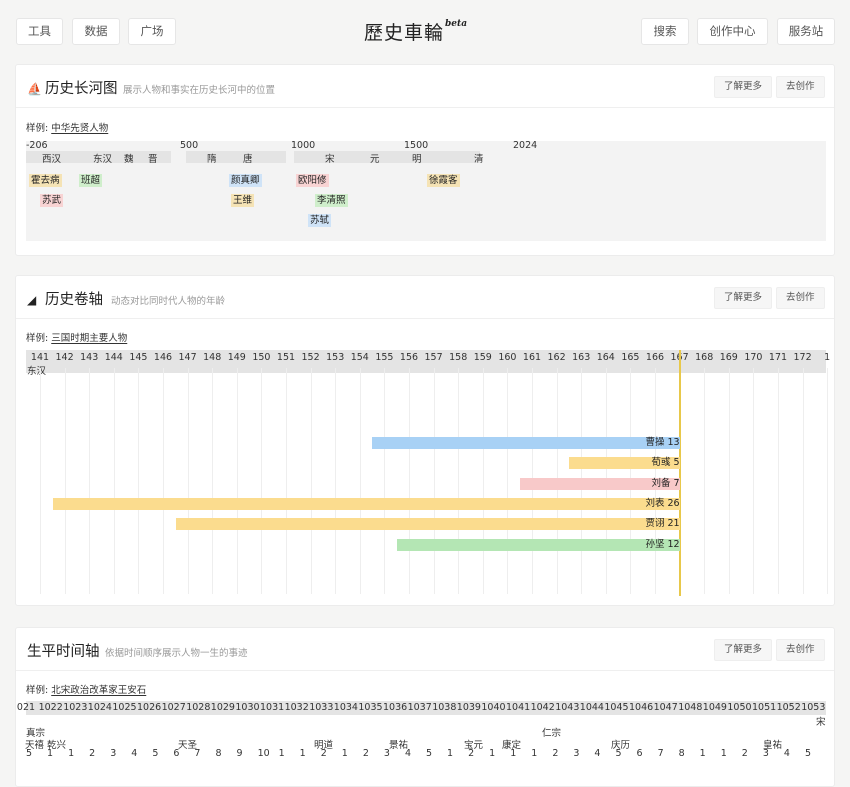  Describe the element at coordinates (409, 357) in the screenshot. I see `year-tick: 156` at that location.